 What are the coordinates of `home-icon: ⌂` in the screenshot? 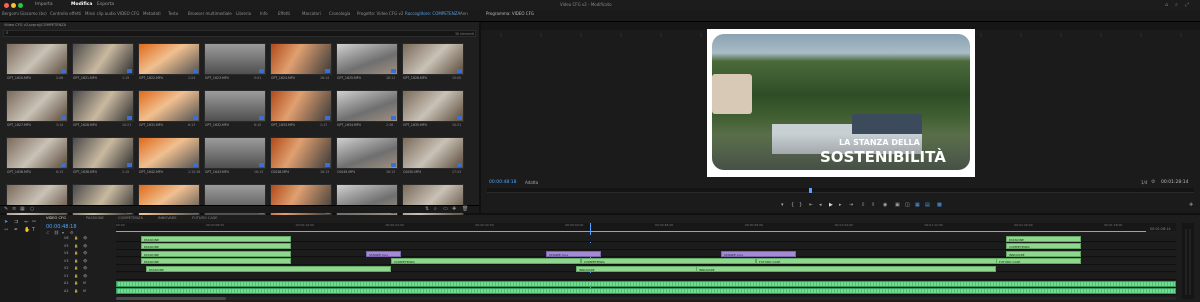 It's located at (1166, 5).